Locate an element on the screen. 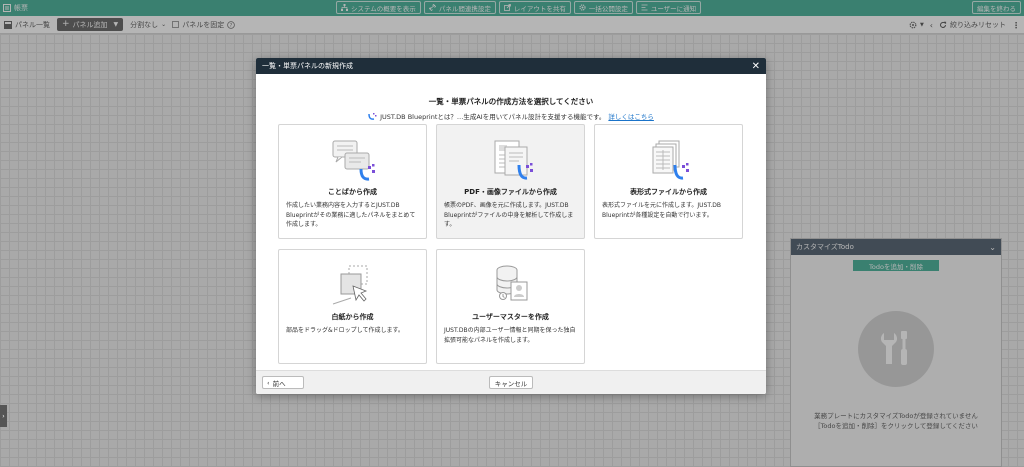 The height and width of the screenshot is (467, 1024). chevron-left-icon: ‹ is located at coordinates (268, 382).